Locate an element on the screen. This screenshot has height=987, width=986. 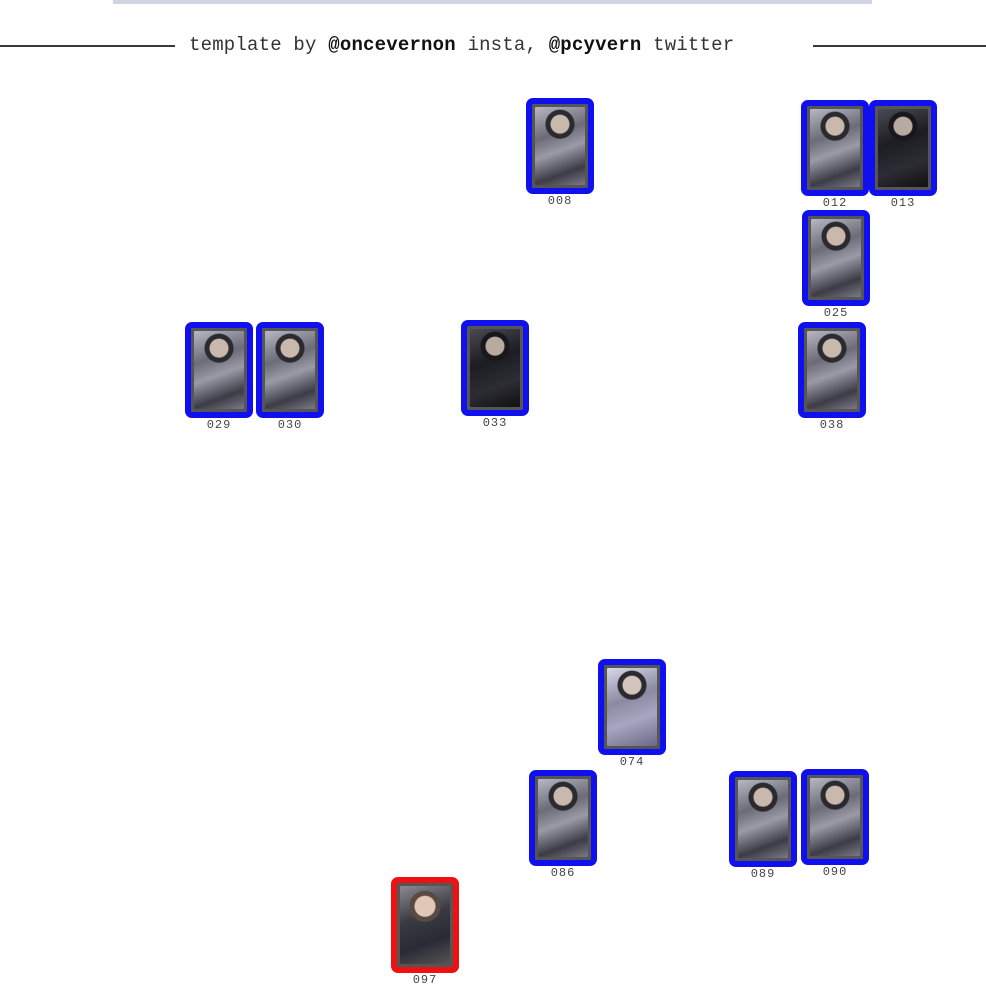
card-number: 025 is located at coordinates (836, 313).